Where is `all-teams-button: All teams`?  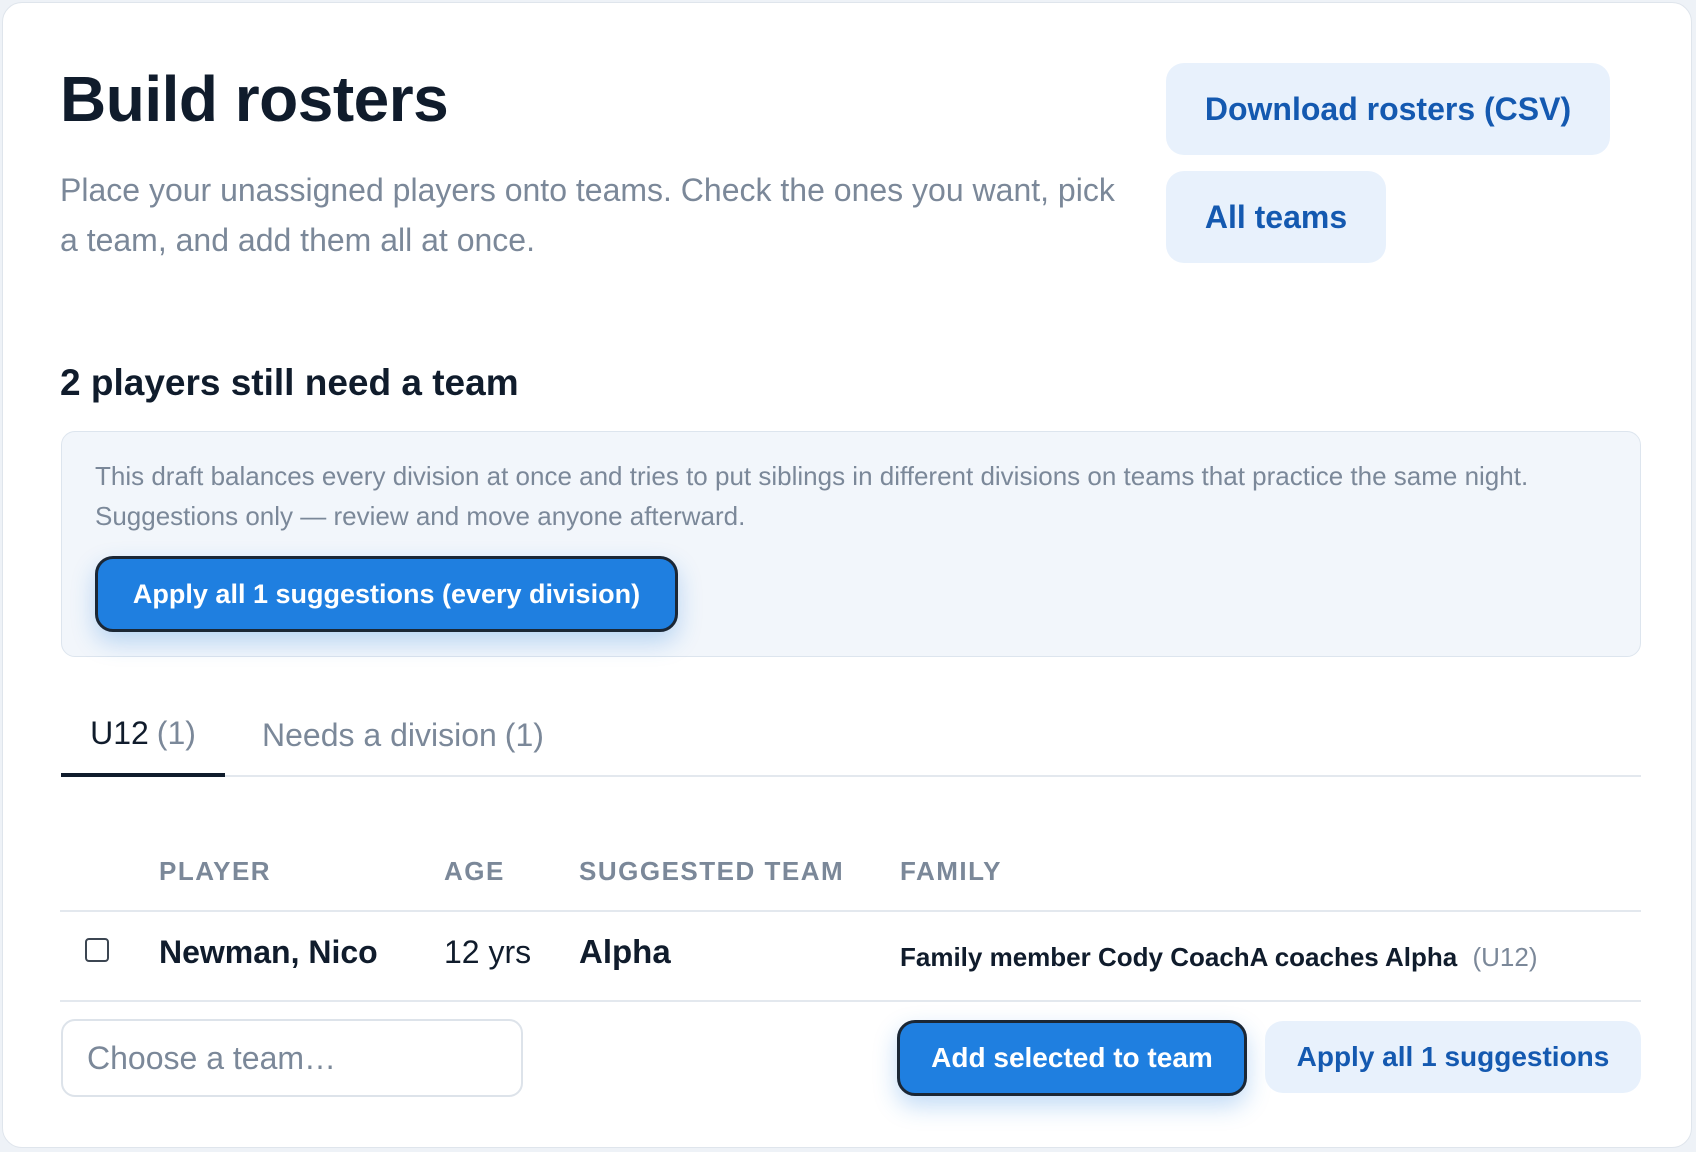
all-teams-button: All teams is located at coordinates (1276, 217).